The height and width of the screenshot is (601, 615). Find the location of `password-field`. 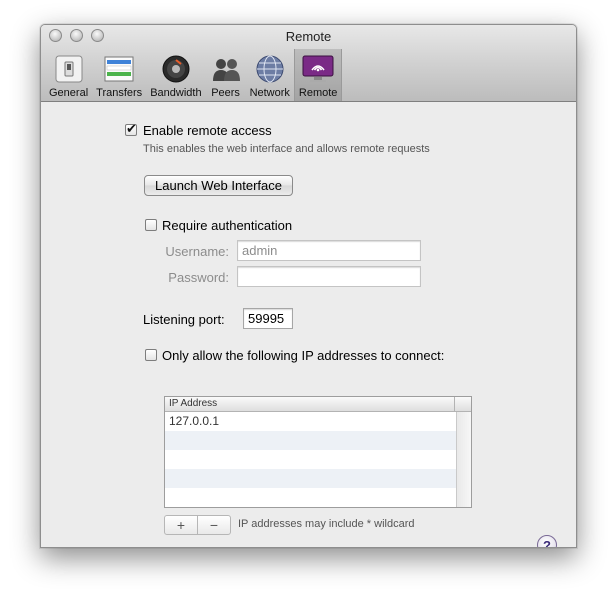

password-field is located at coordinates (329, 276).